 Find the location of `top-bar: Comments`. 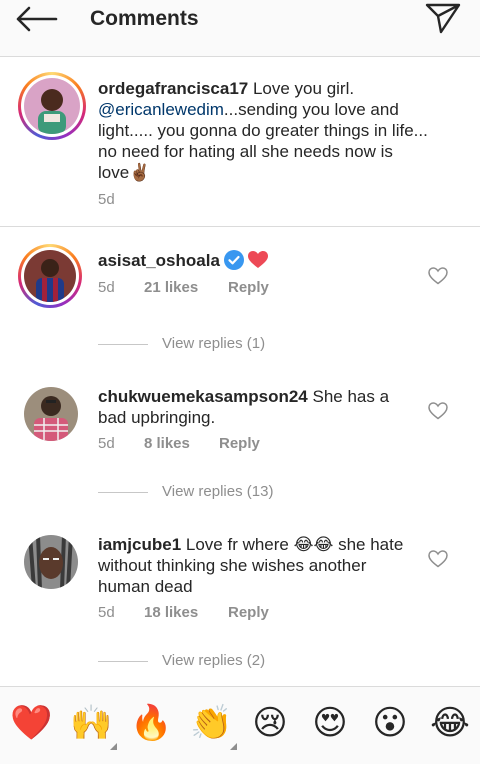

top-bar: Comments is located at coordinates (240, 28).